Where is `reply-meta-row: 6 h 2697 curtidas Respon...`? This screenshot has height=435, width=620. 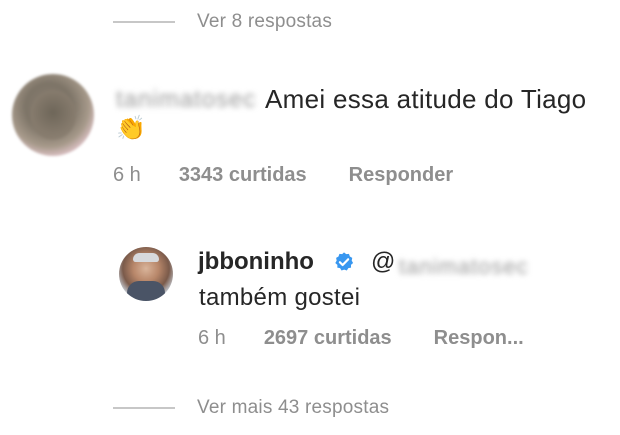
reply-meta-row: 6 h 2697 curtidas Respon... is located at coordinates (361, 338).